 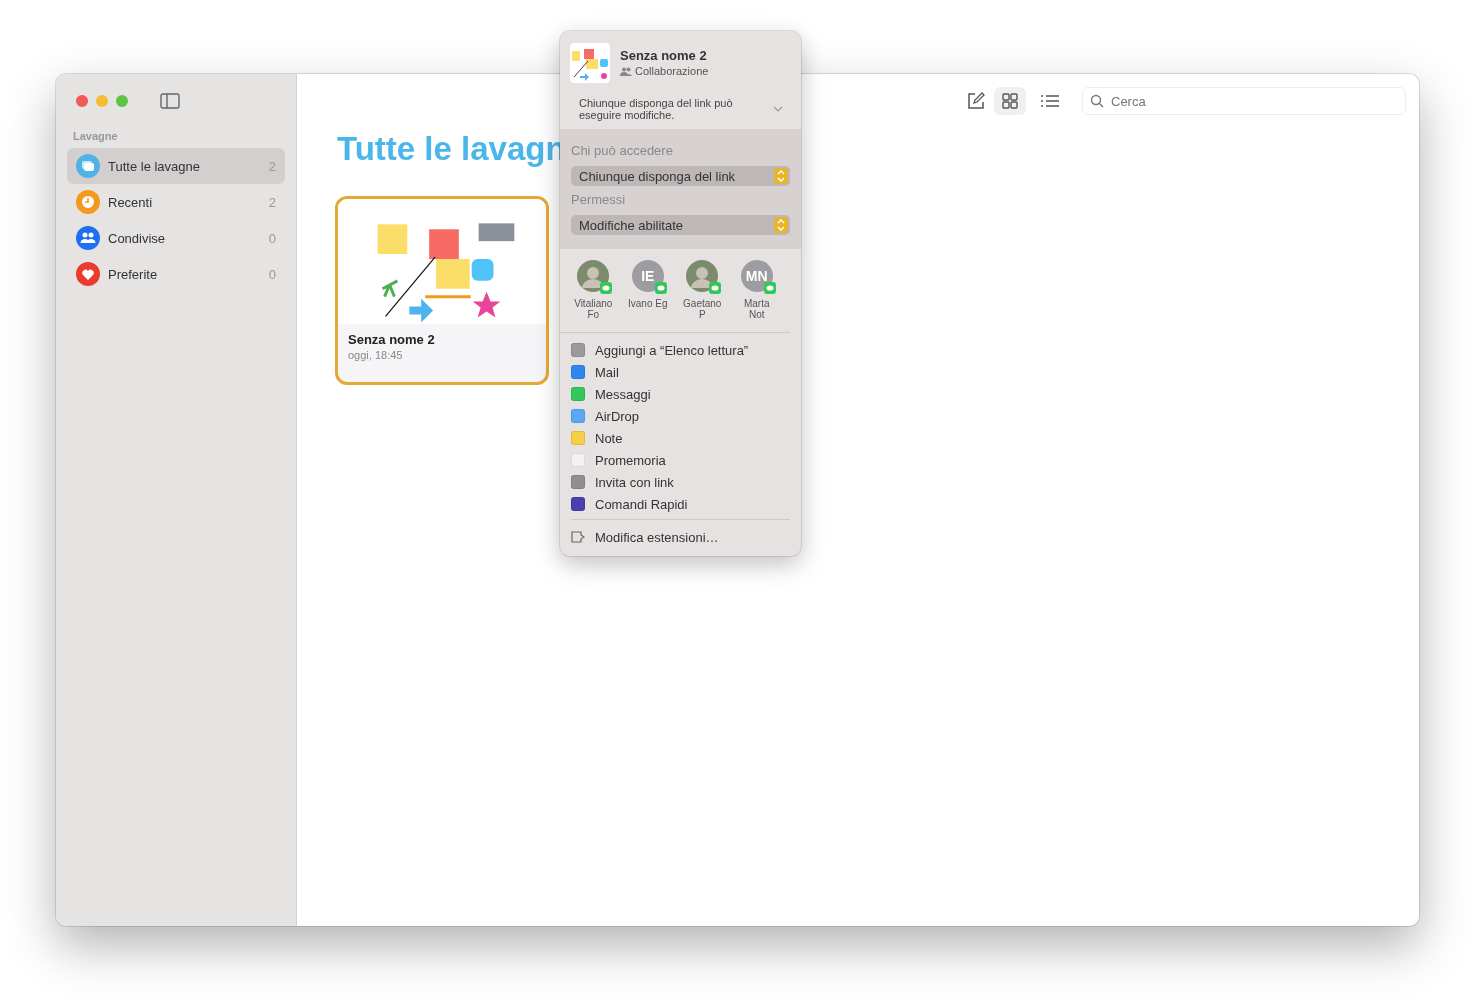 I want to click on contact-name: Vitaliano, so click(x=593, y=303).